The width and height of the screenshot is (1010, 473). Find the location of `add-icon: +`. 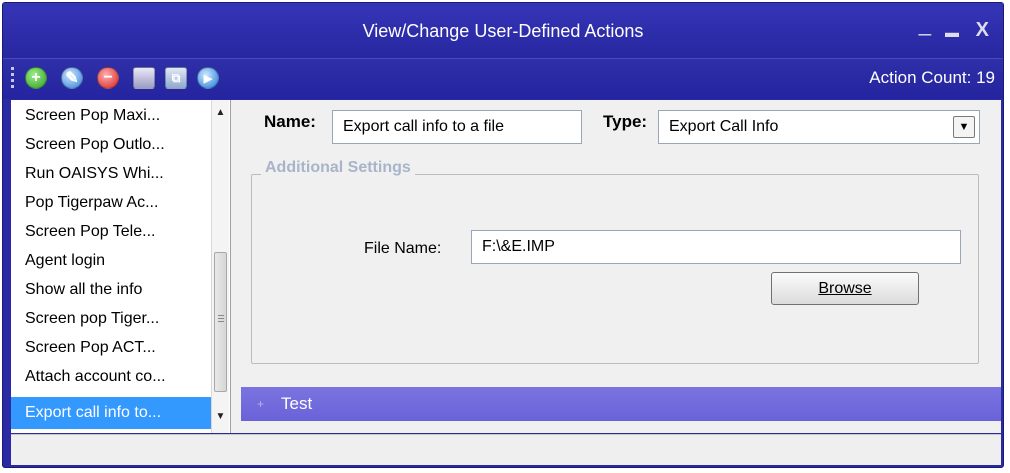

add-icon: + is located at coordinates (36, 78).